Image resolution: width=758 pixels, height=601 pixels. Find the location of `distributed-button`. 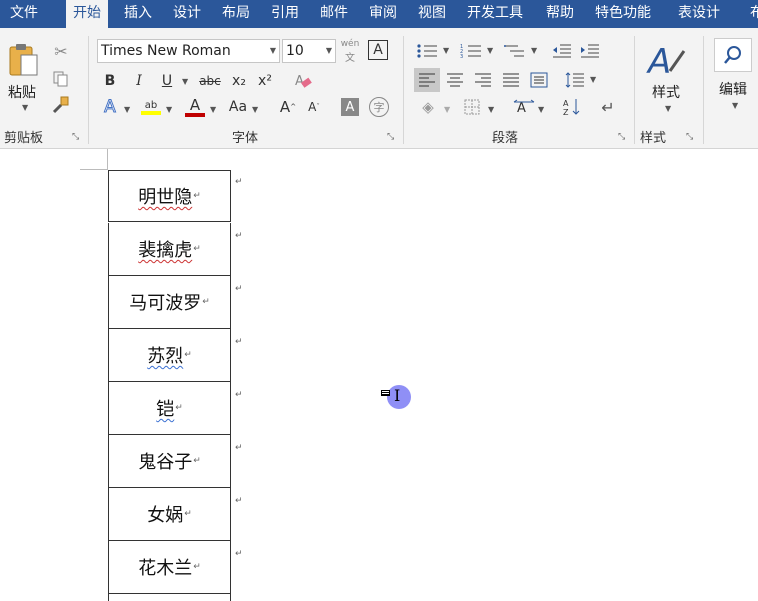

distributed-button is located at coordinates (539, 80).